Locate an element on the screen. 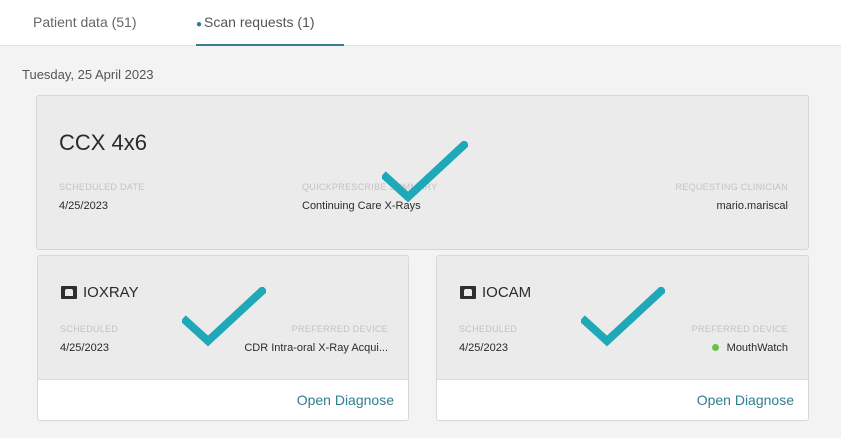  date-heading: Tuesday, 25 April 2023 is located at coordinates (88, 74).